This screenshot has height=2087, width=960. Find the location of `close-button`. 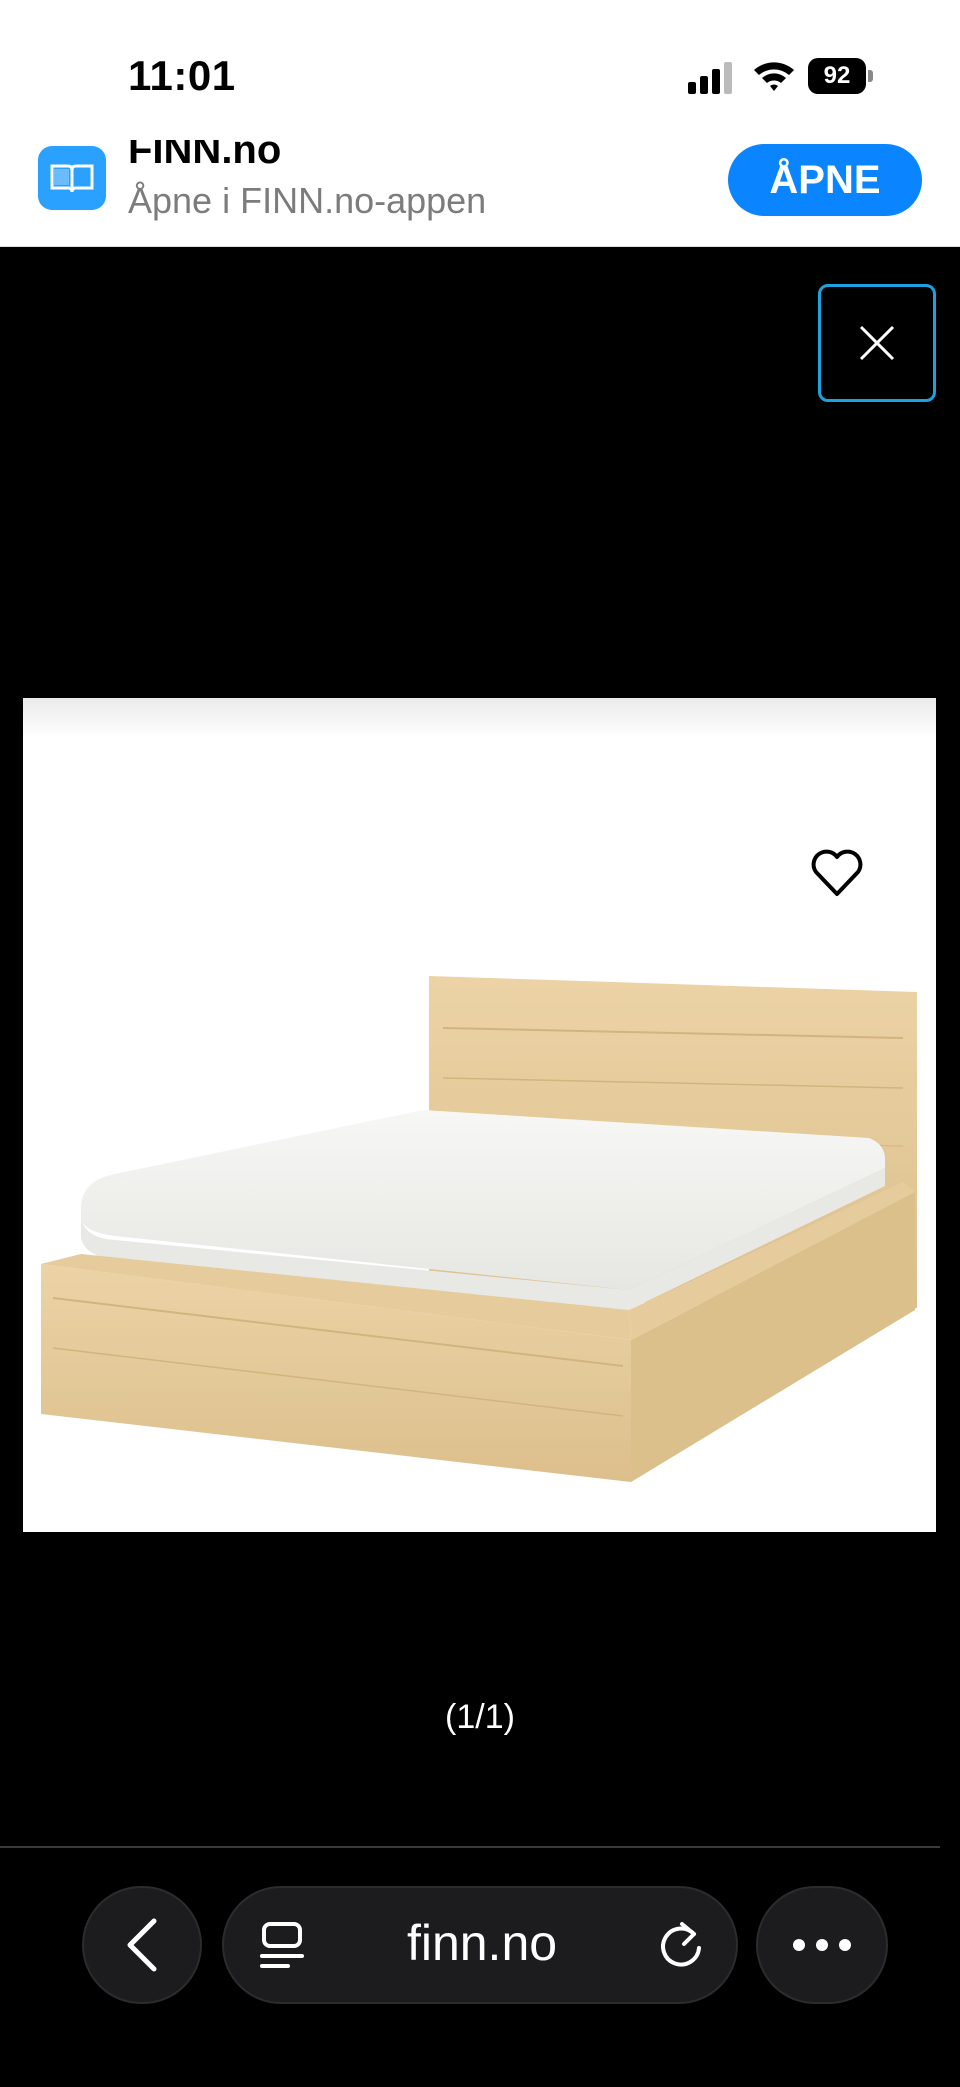

close-button is located at coordinates (877, 343).